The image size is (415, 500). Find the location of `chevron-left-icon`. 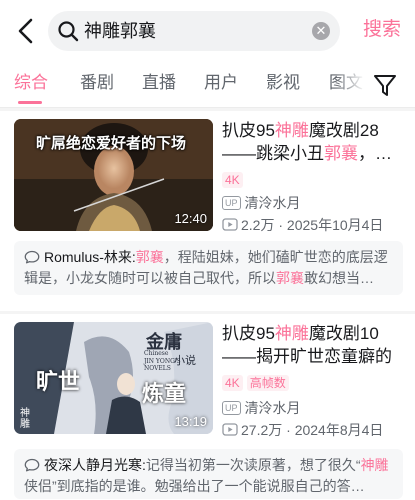

chevron-left-icon is located at coordinates (26, 31).